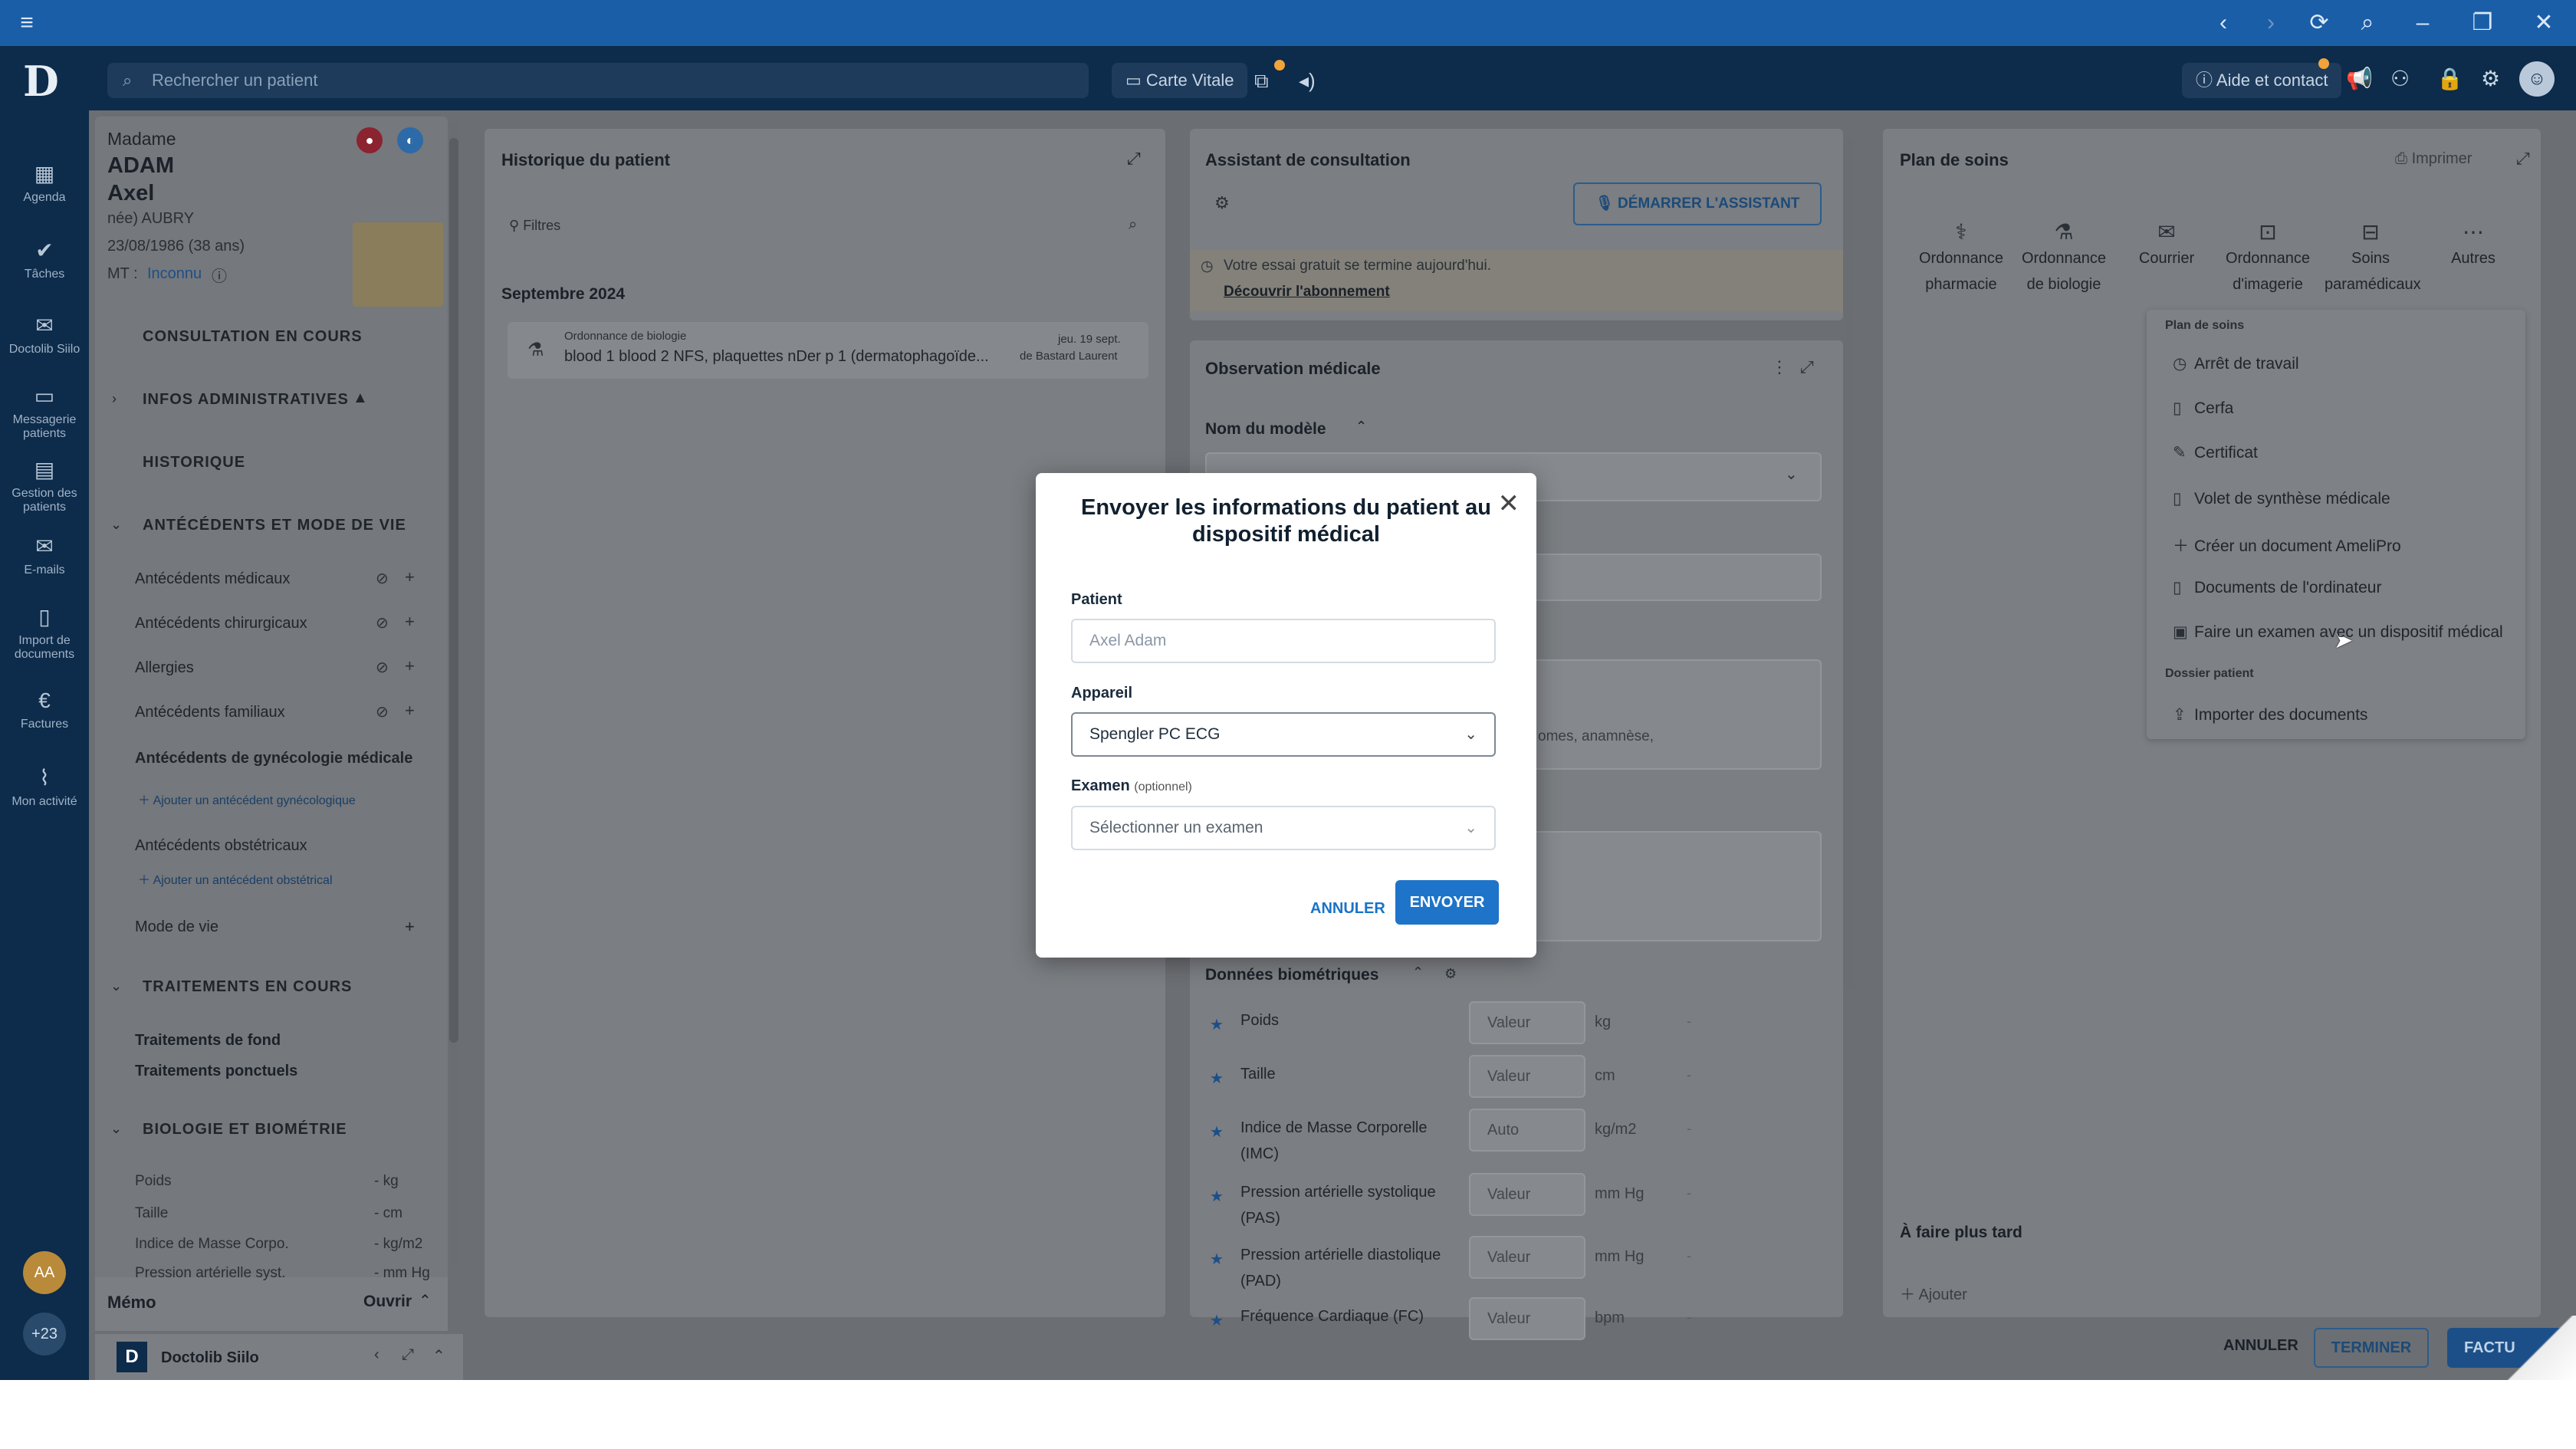 This screenshot has width=2576, height=1449. I want to click on patient-mt-value: Inconnu, so click(174, 274).